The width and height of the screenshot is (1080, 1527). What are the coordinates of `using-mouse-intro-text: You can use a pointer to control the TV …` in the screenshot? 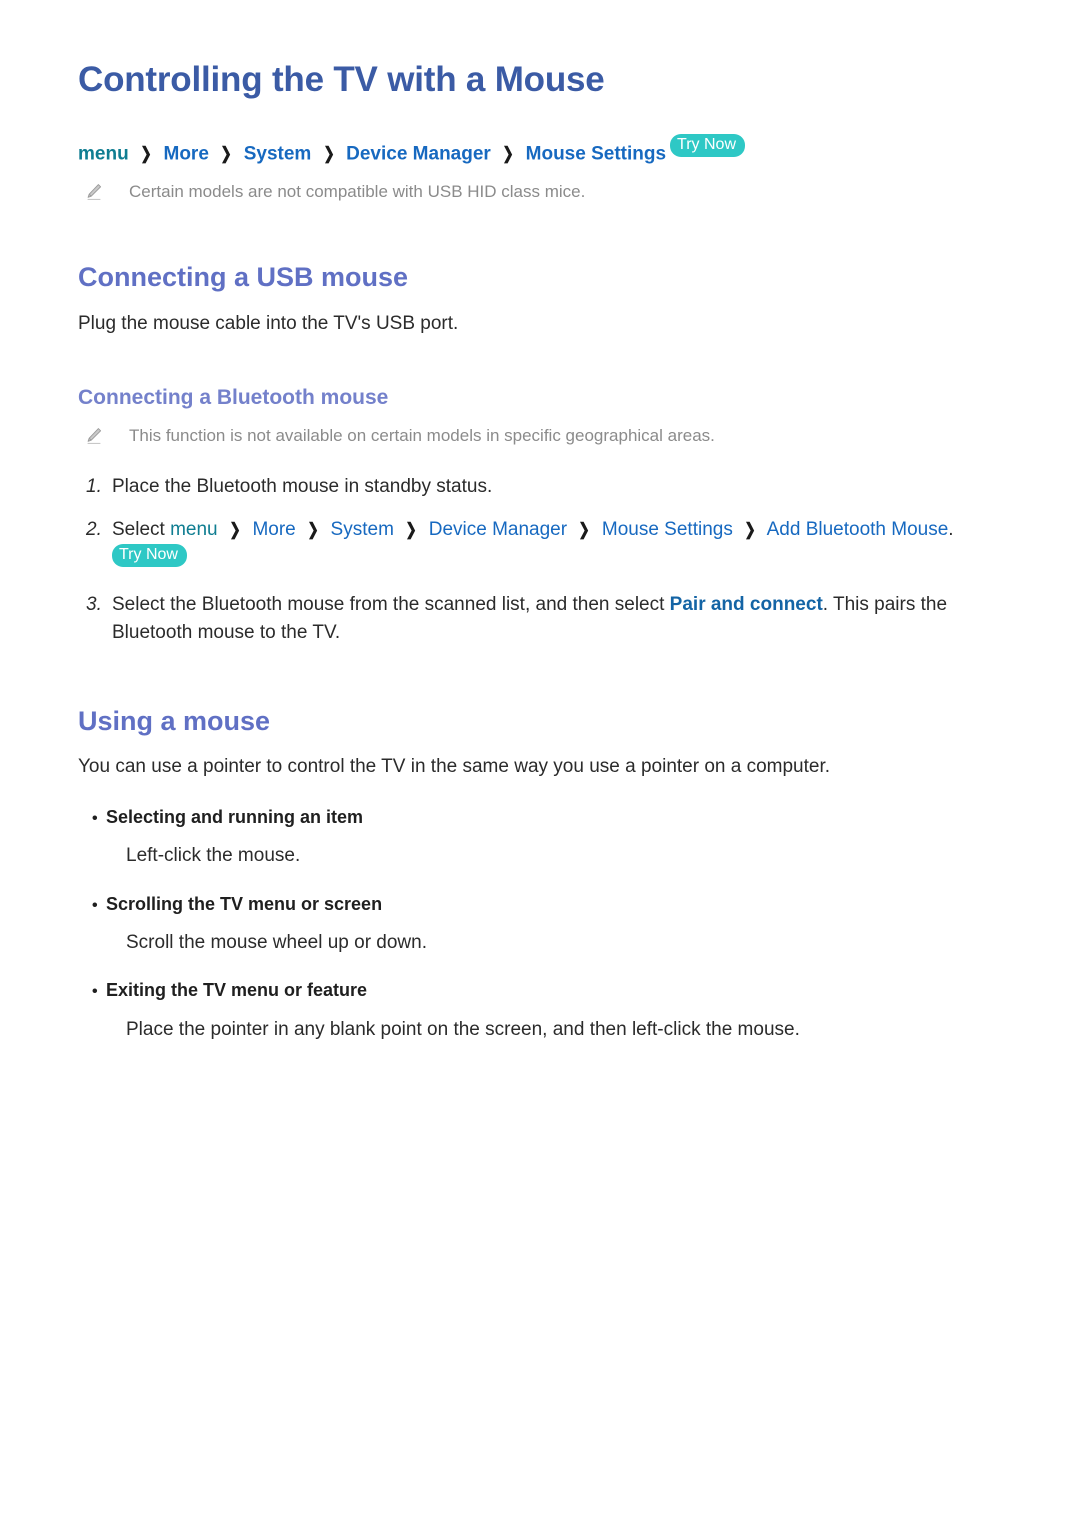 It's located at (454, 767).